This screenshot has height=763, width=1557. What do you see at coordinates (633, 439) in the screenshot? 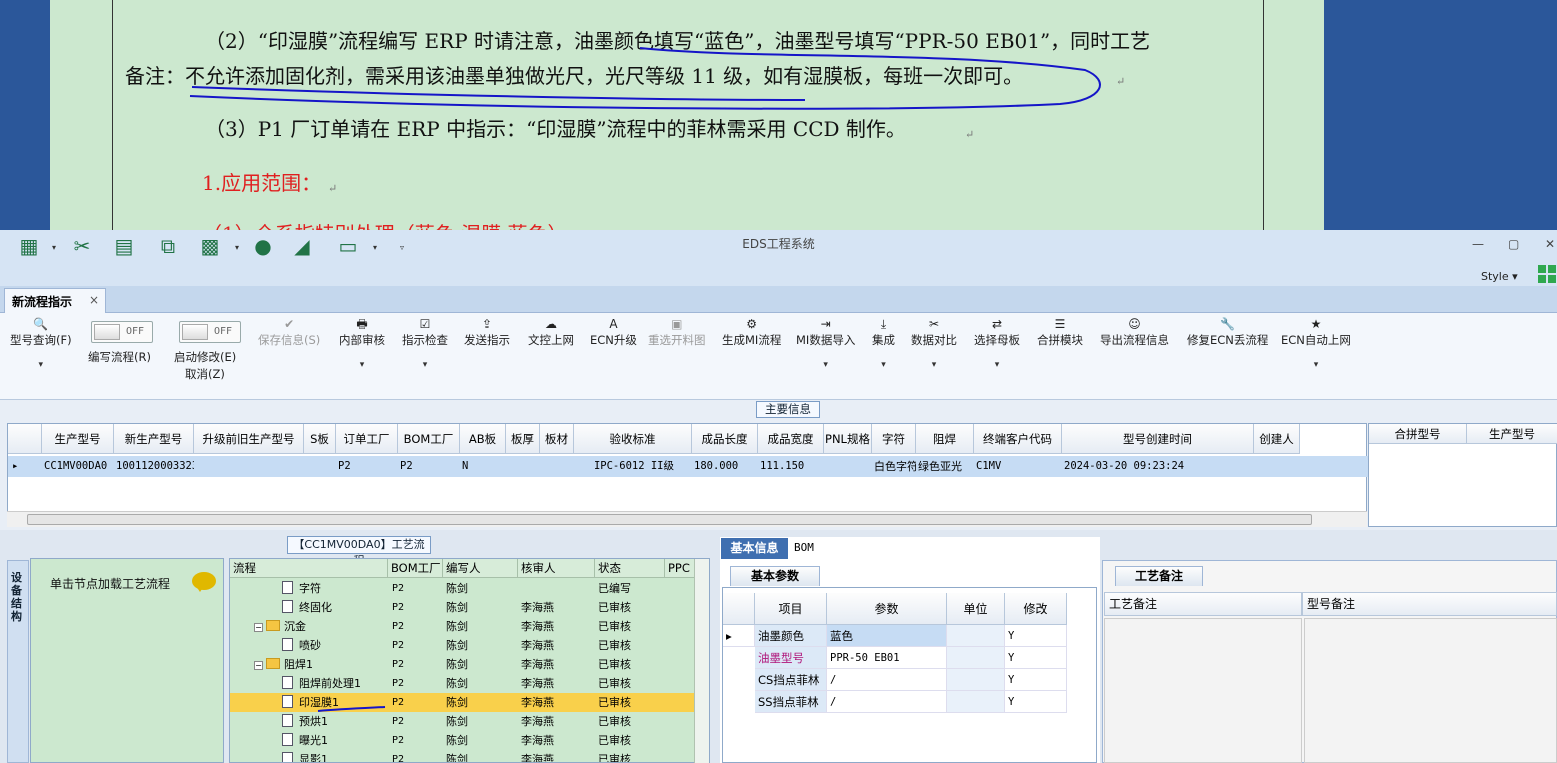
I see `column-header: 验收标准` at bounding box center [633, 439].